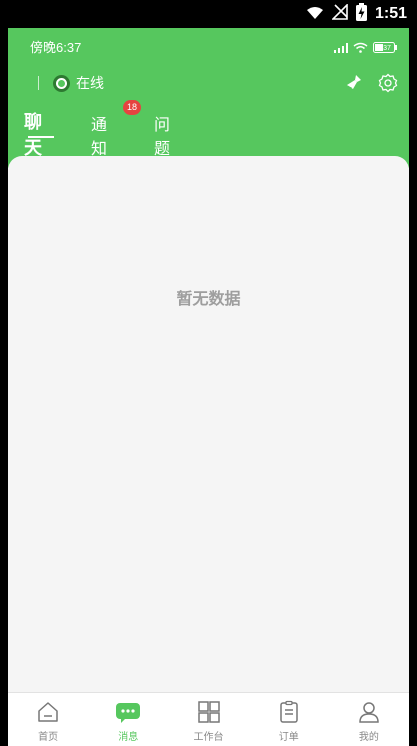 This screenshot has height=746, width=417. Describe the element at coordinates (208, 737) in the screenshot. I see `nav-workbench-label: 工作台` at that location.